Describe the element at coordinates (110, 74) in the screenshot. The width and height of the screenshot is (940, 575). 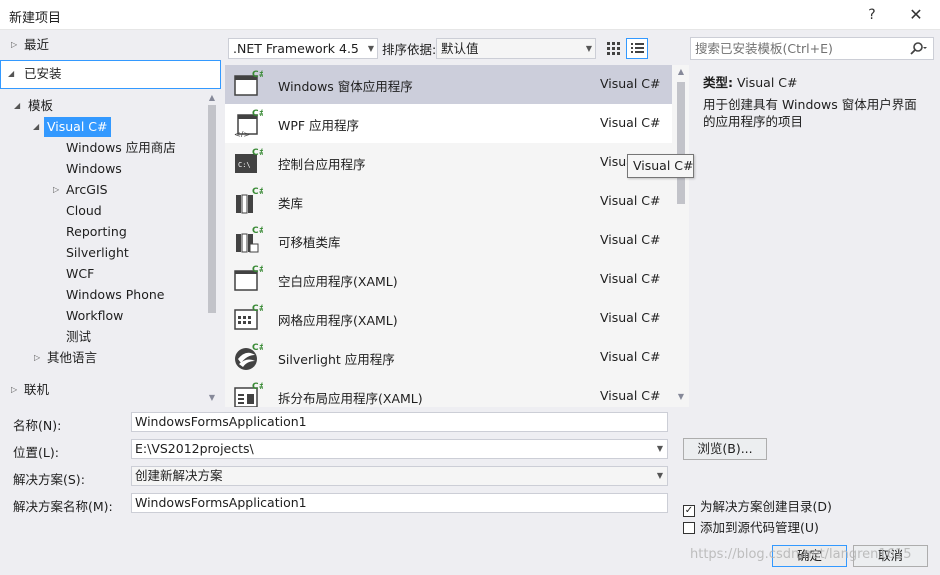
I see `tree-item-installed: ◢ 已安装` at that location.